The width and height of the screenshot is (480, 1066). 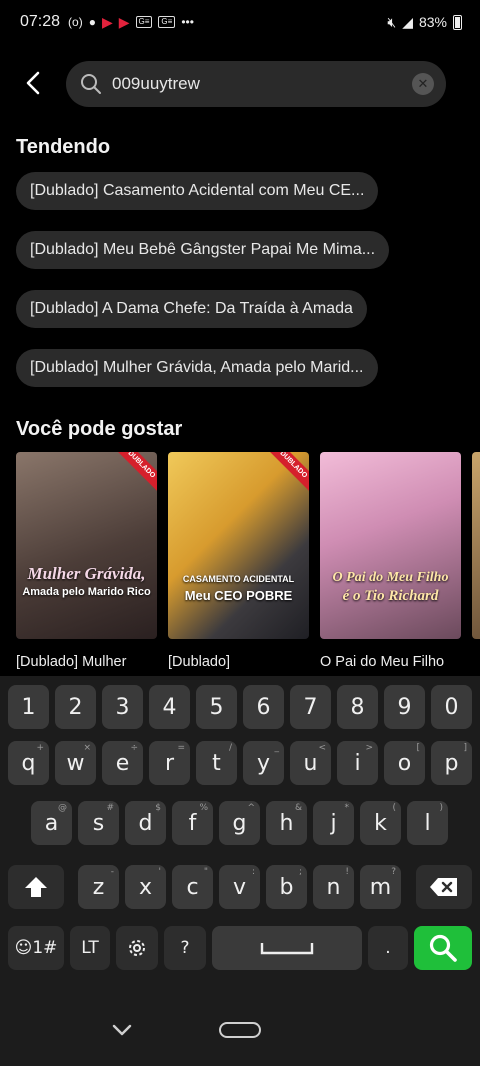 I want to click on key-4: 4, so click(x=169, y=707).